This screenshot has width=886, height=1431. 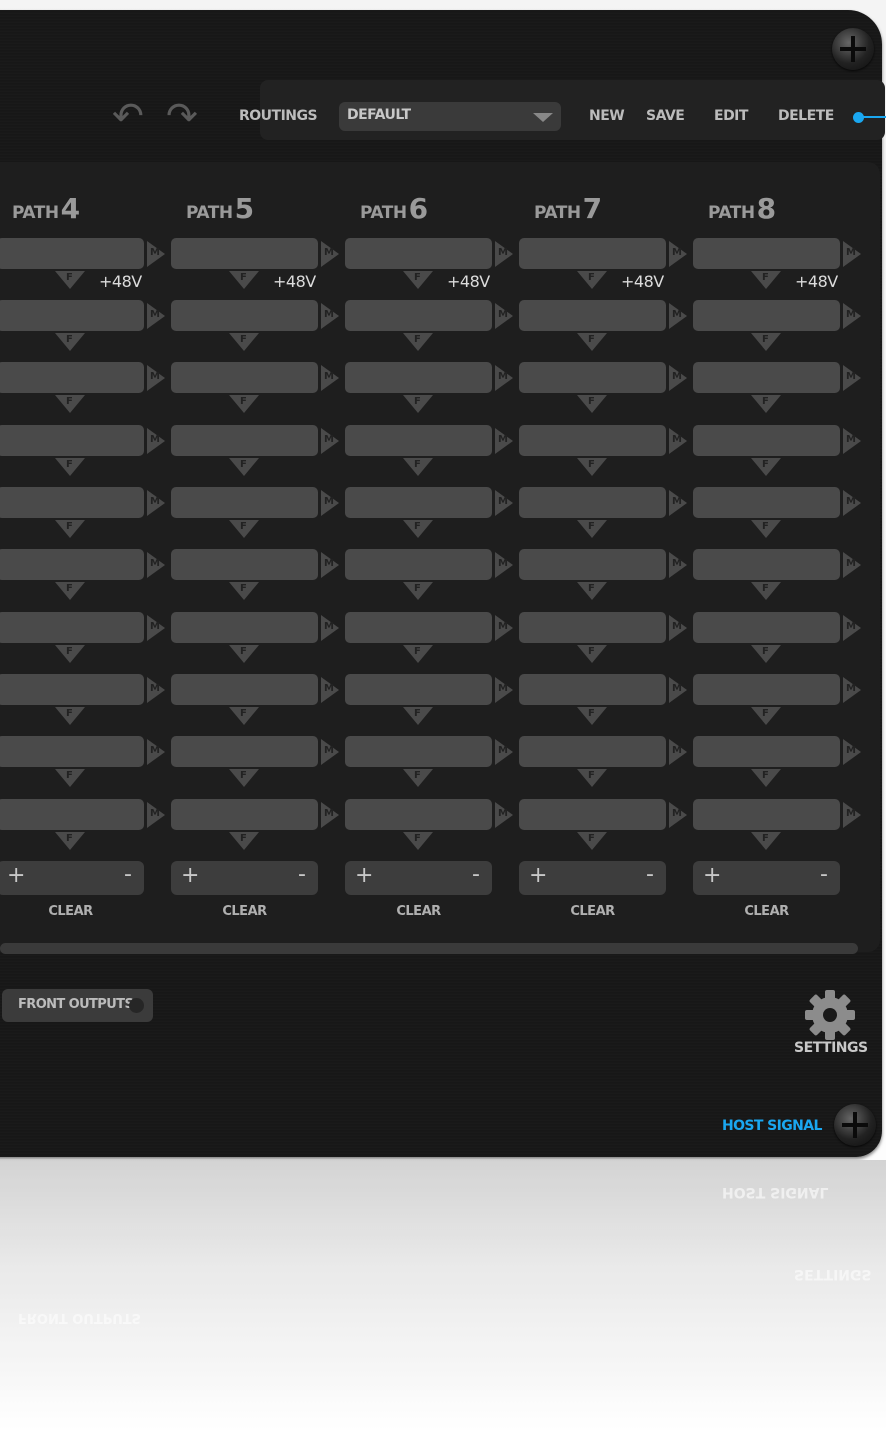 I want to click on undo-icon: ↶, so click(x=128, y=116).